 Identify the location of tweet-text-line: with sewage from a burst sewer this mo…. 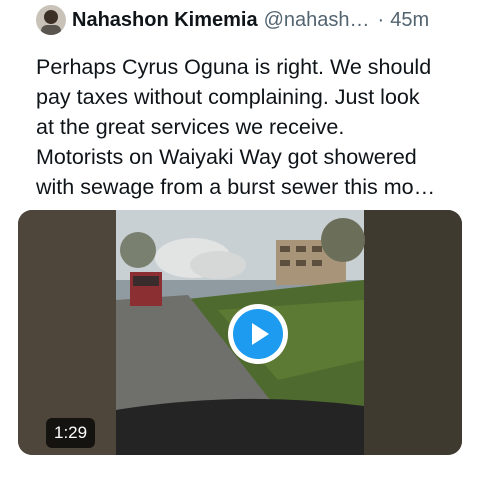
(236, 187).